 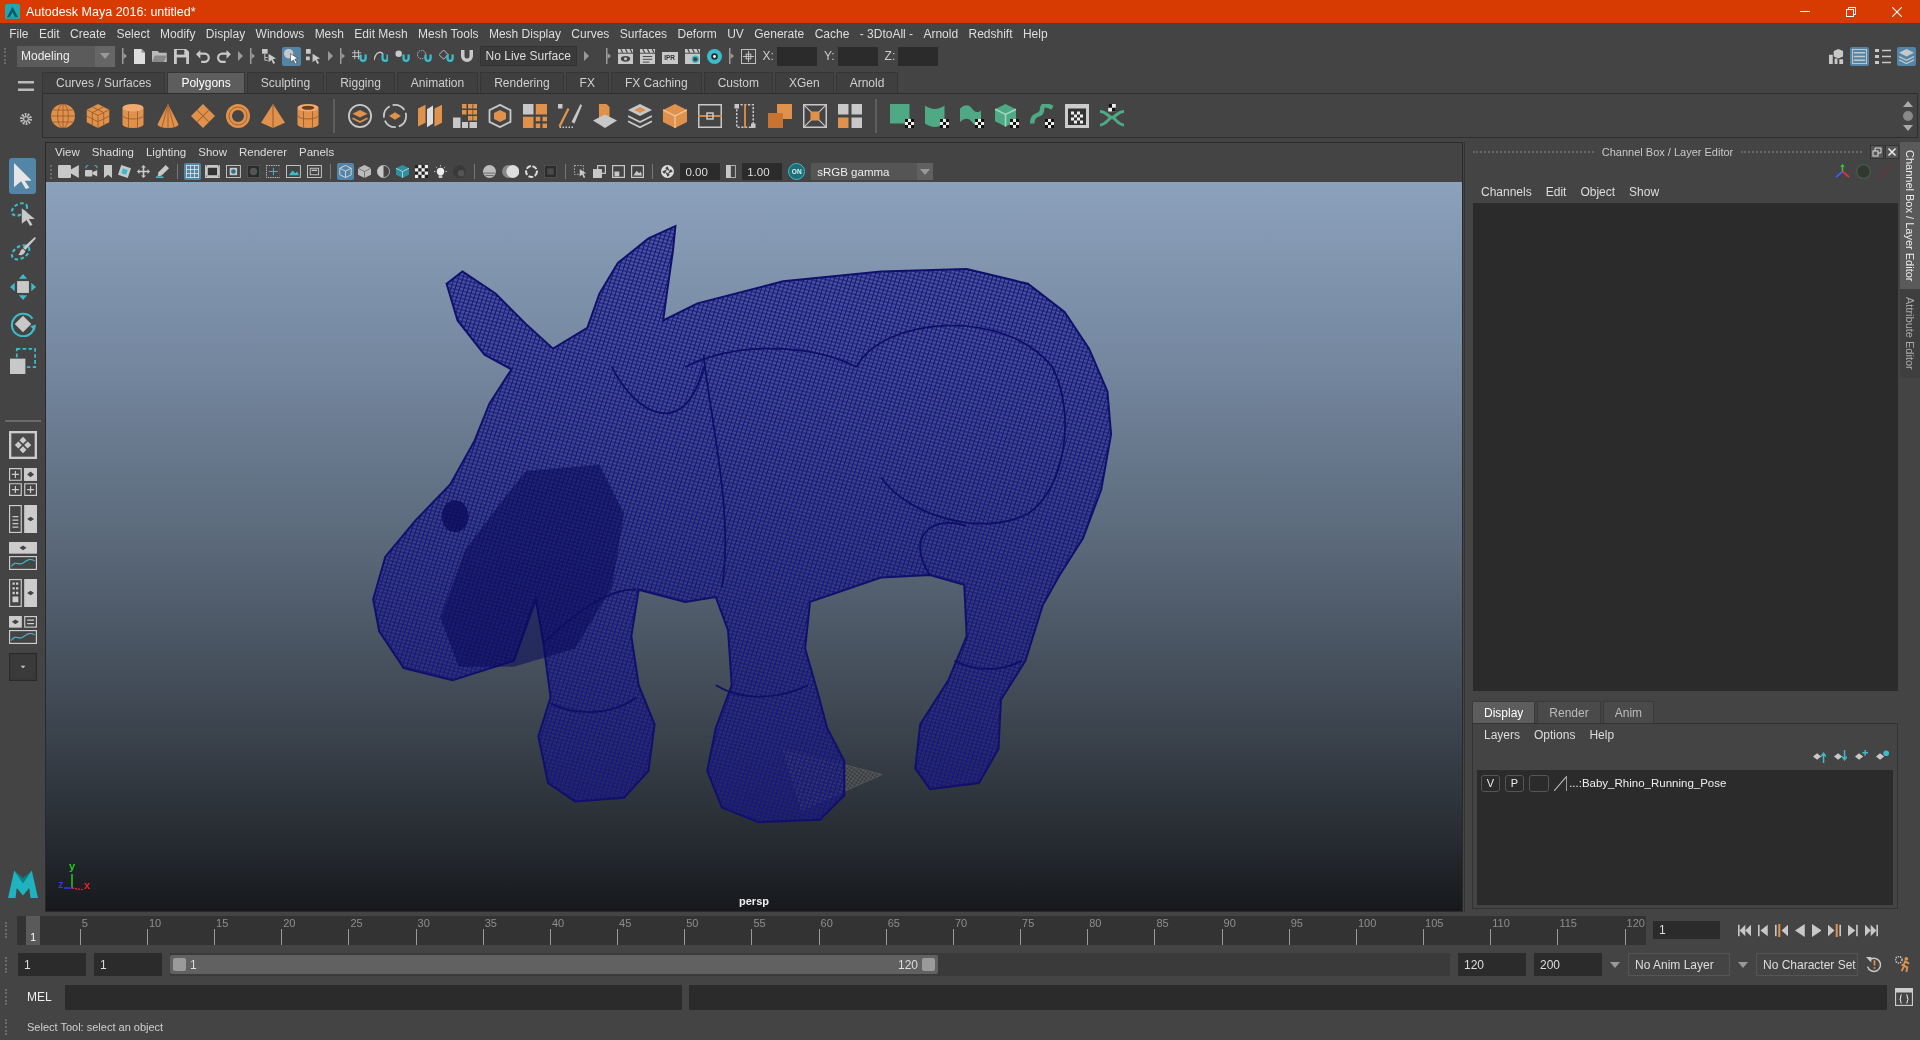 What do you see at coordinates (1112, 115) in the screenshot?
I see `cross-checker-icon` at bounding box center [1112, 115].